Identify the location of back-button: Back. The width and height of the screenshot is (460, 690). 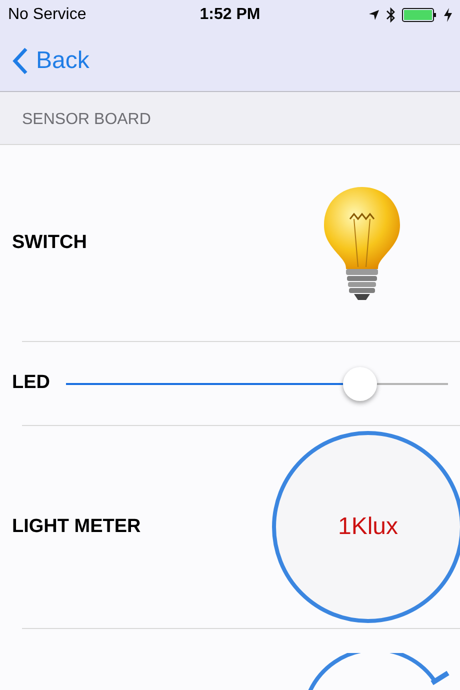
(51, 60).